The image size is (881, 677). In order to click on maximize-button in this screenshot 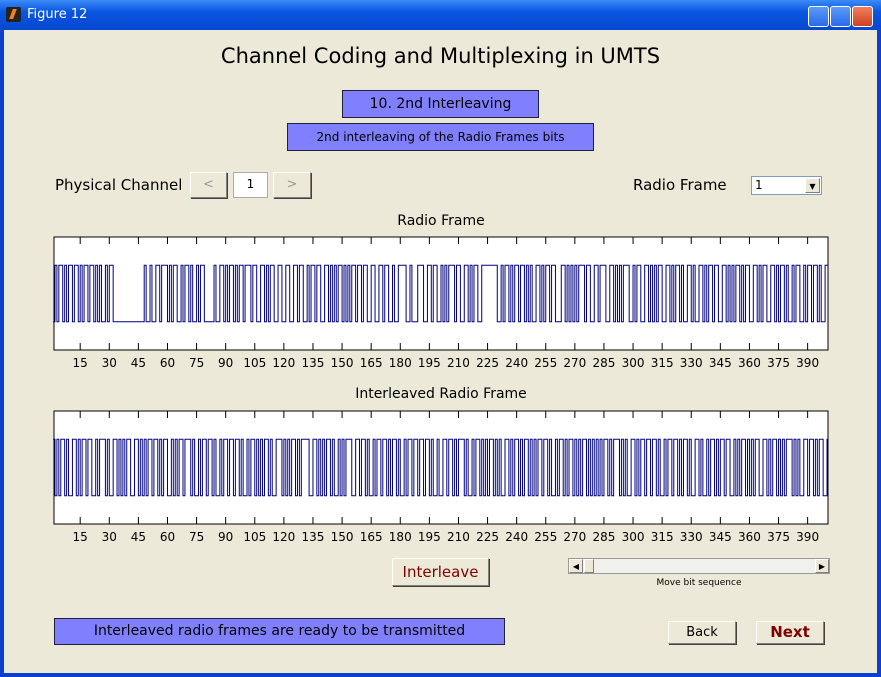, I will do `click(840, 16)`.